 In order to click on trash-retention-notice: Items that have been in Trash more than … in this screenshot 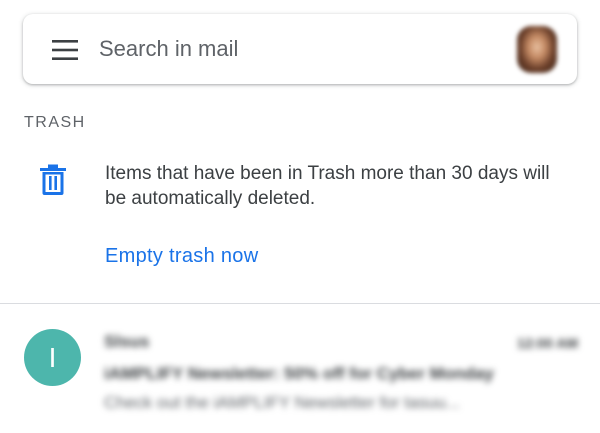, I will do `click(327, 186)`.